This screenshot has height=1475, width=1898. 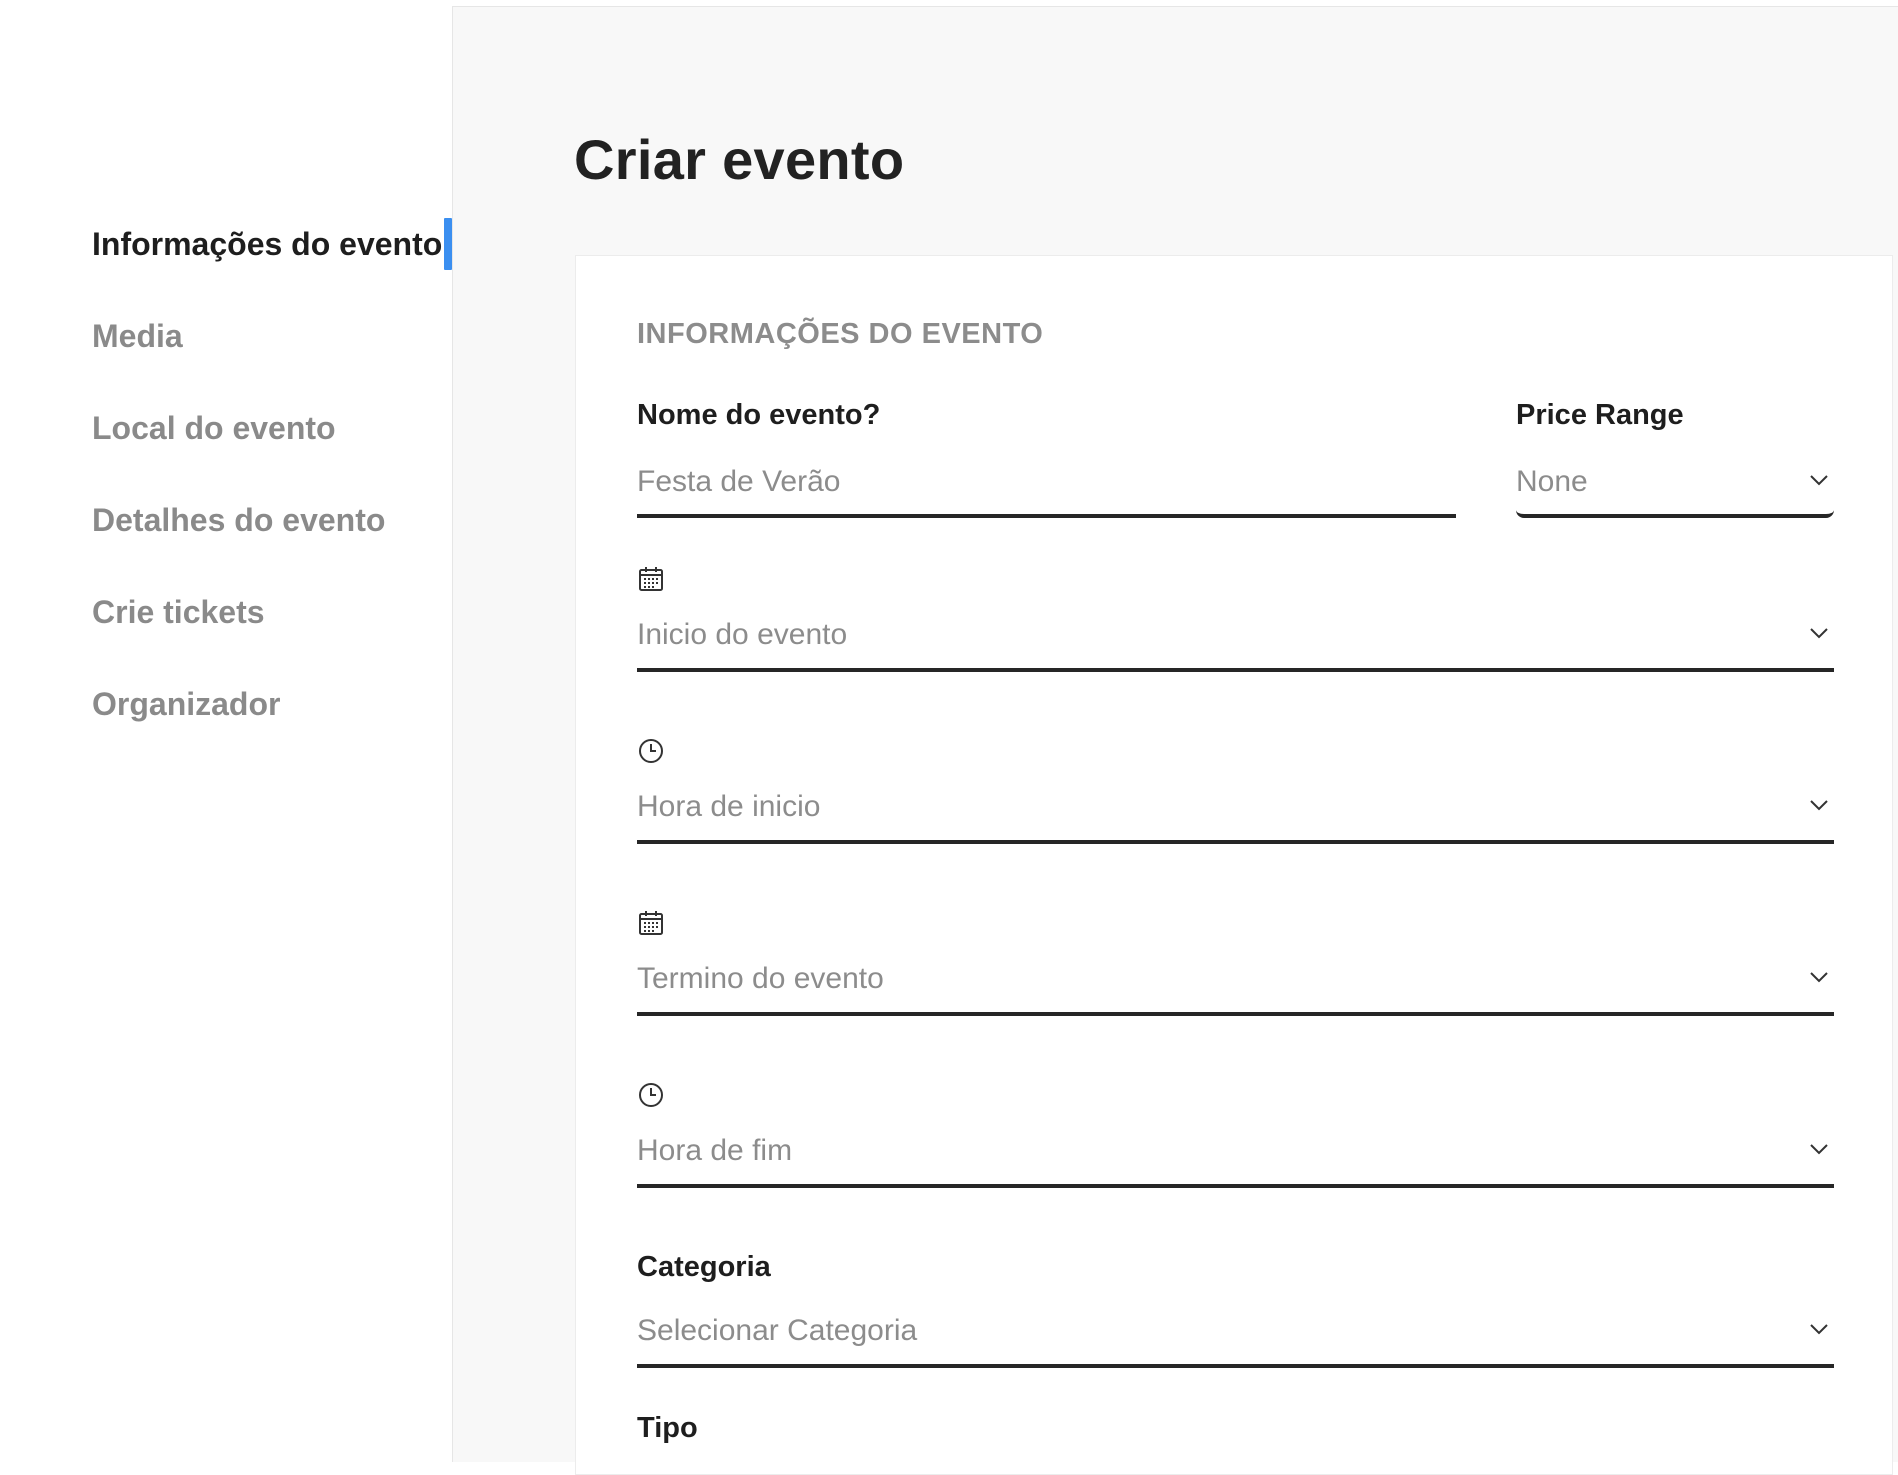 I want to click on start-time-placeholder: Hora de inicio, so click(x=729, y=806).